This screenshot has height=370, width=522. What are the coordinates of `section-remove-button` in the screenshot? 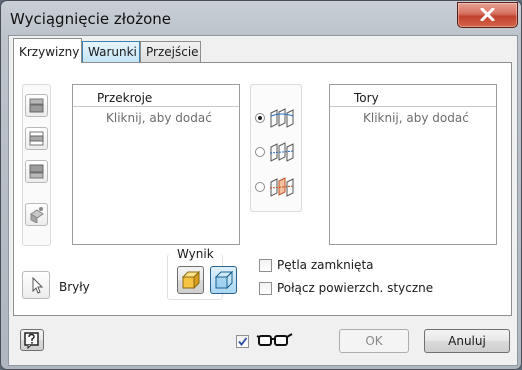 It's located at (36, 171).